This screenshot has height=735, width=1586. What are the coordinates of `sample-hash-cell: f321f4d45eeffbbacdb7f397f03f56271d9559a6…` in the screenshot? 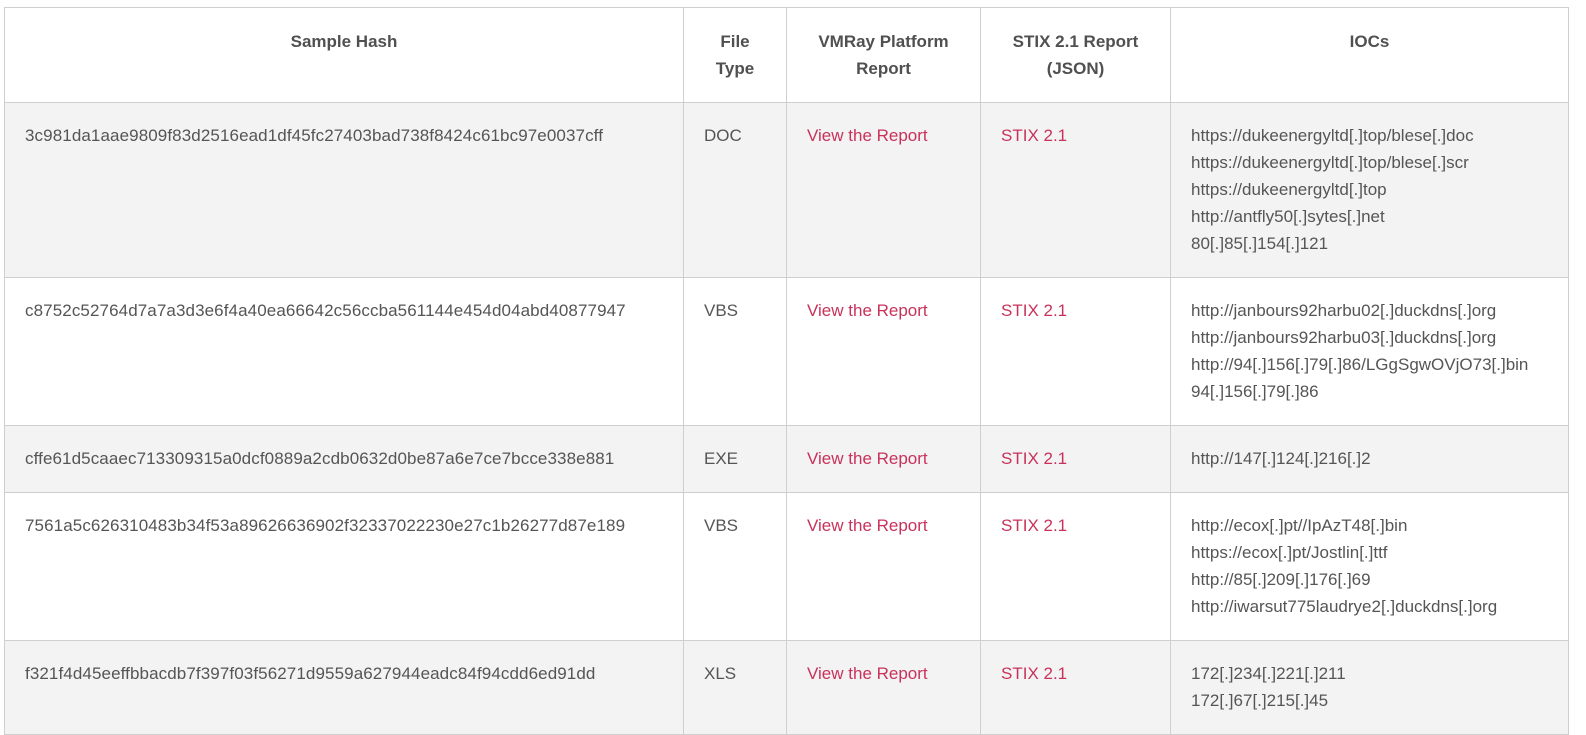 It's located at (344, 687).